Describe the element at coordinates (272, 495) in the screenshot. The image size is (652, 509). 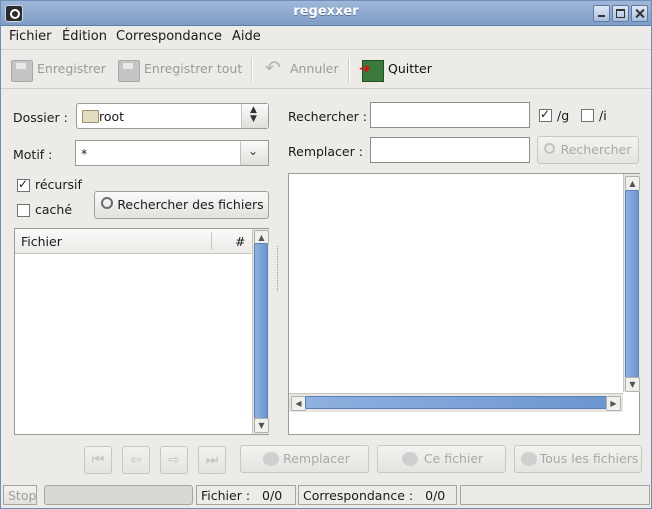
I see `file-status-count: 0/0` at that location.